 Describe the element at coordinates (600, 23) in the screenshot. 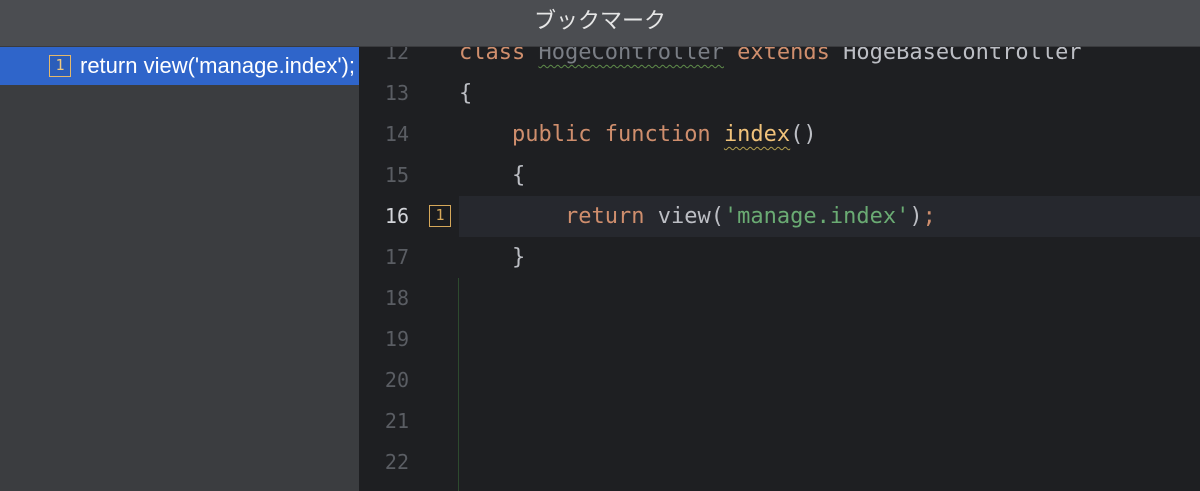

I see `bookmarks-window-title: ブックマーク` at that location.